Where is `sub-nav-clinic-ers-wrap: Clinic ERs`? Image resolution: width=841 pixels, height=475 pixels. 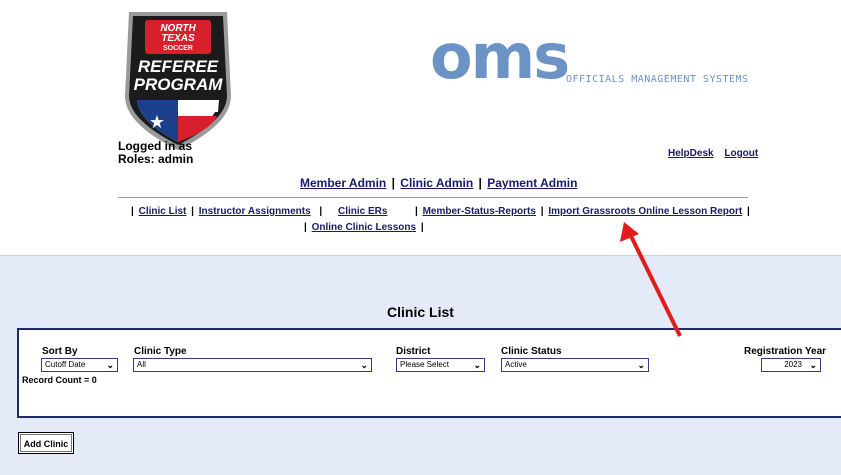
sub-nav-clinic-ers-wrap: Clinic ERs is located at coordinates (362, 211).